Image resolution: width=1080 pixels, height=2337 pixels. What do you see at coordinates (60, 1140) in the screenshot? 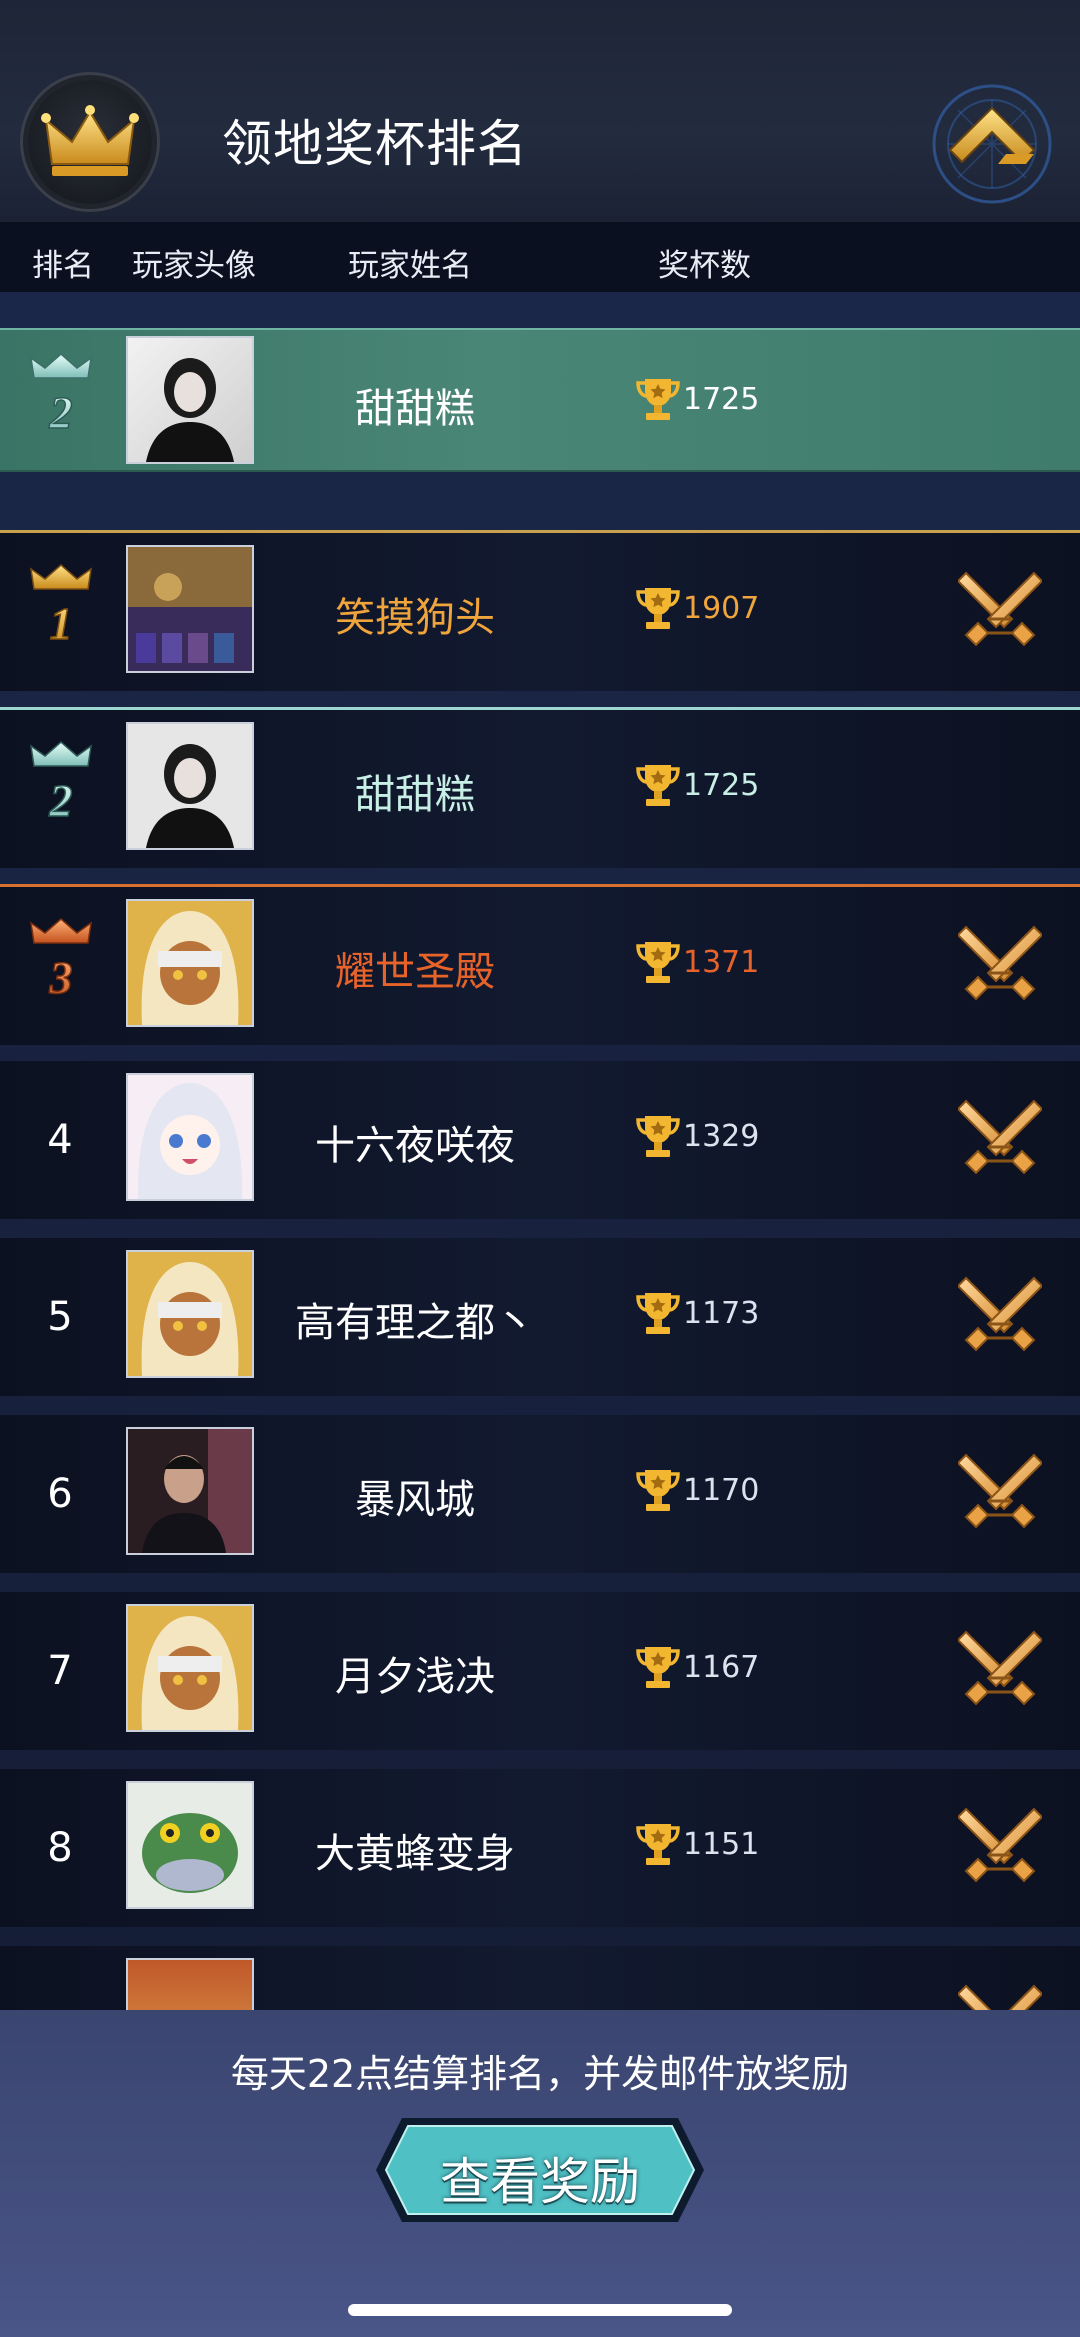
I see `rank-number: 4` at bounding box center [60, 1140].